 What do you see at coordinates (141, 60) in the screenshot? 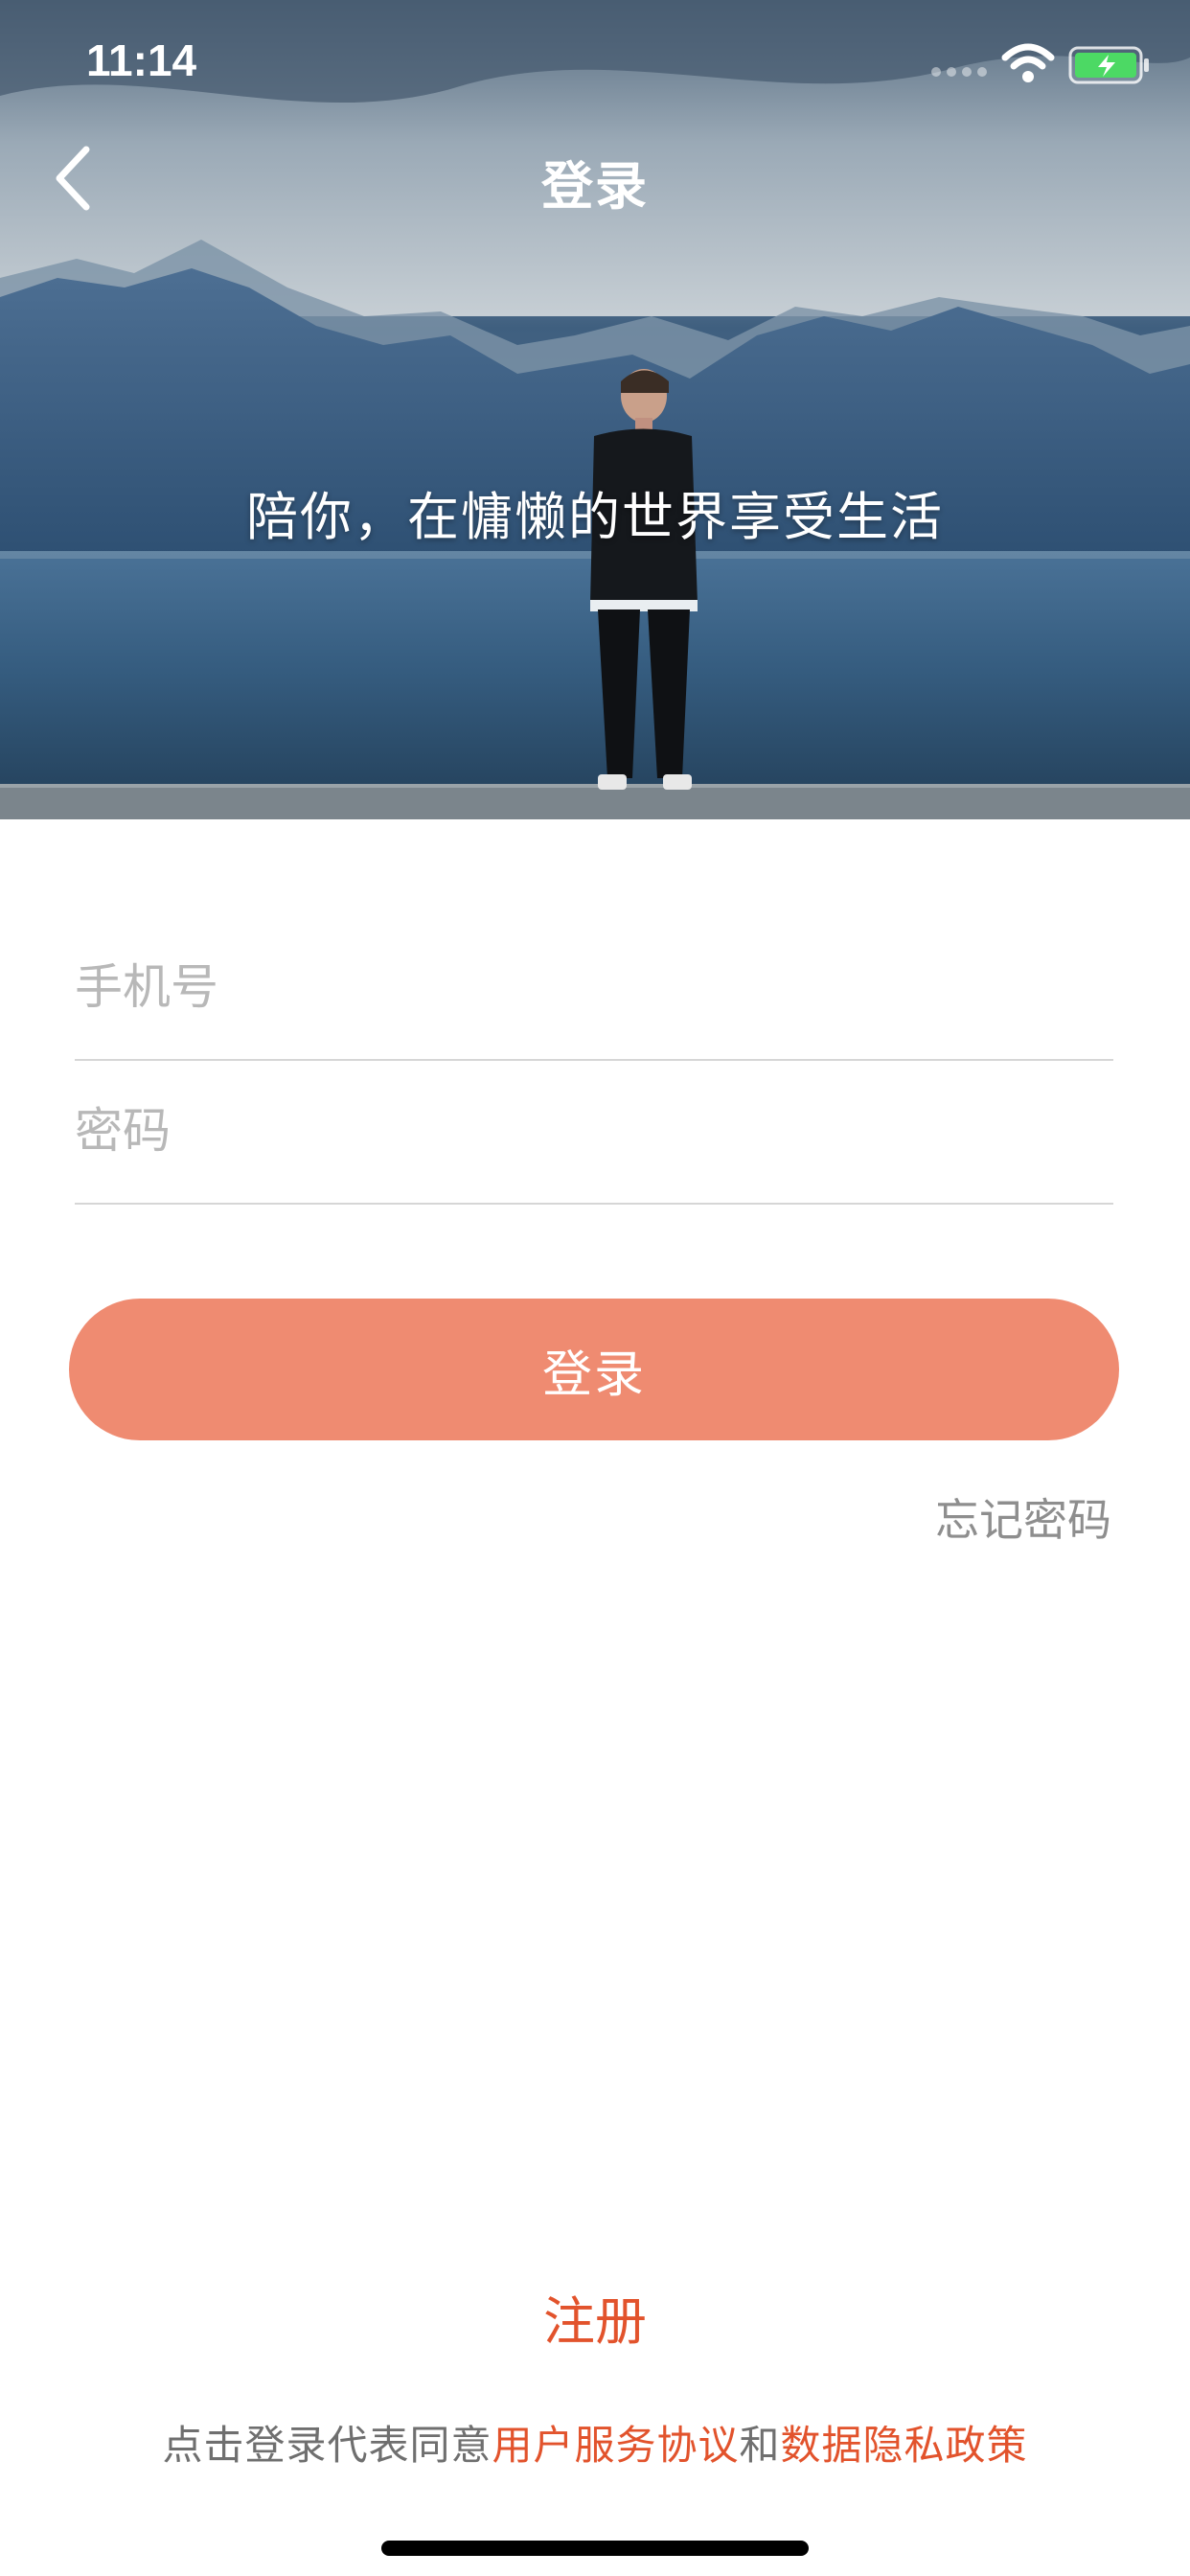
I see `status-time: 11:14` at bounding box center [141, 60].